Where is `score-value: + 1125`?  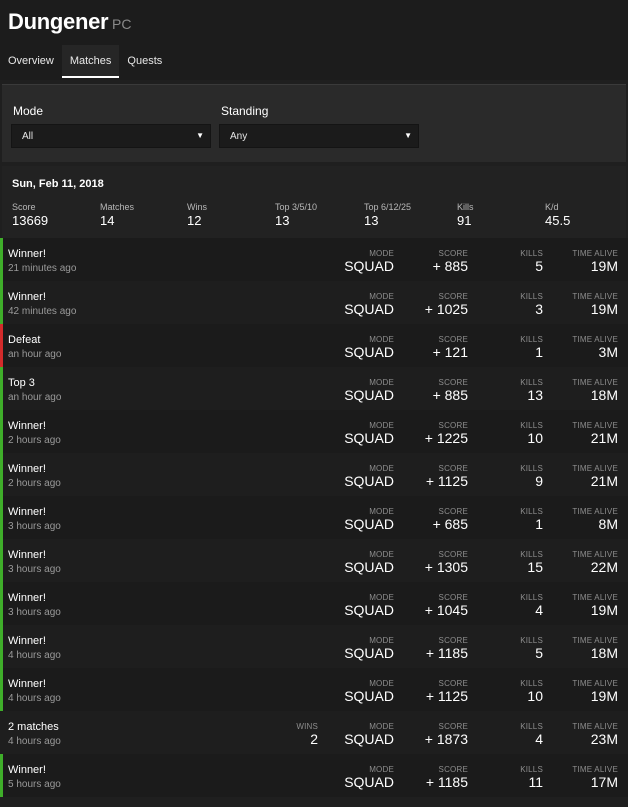
score-value: + 1125 is located at coordinates (446, 481).